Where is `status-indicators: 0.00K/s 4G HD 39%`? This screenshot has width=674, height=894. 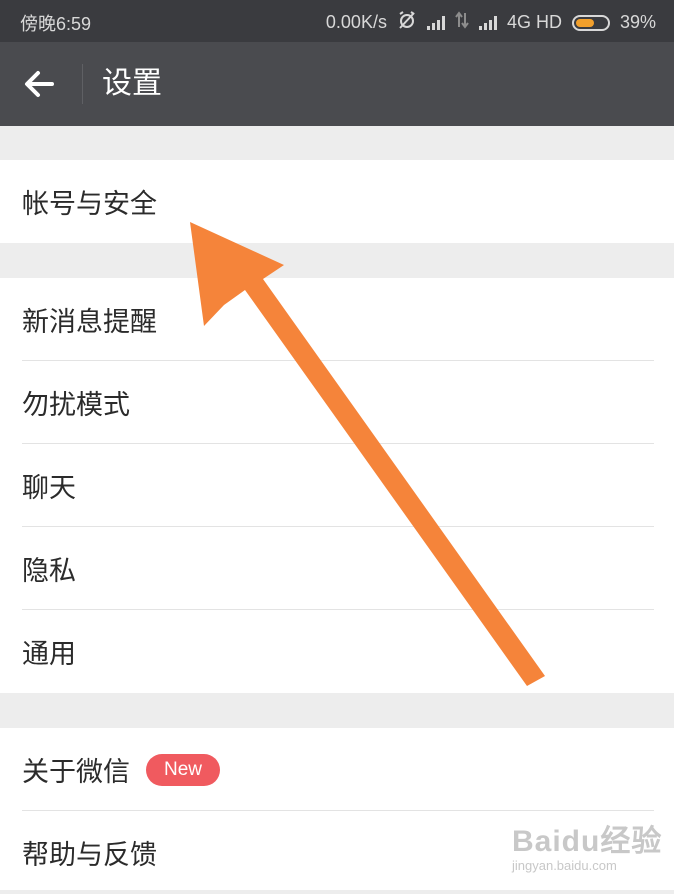 status-indicators: 0.00K/s 4G HD 39% is located at coordinates (491, 22).